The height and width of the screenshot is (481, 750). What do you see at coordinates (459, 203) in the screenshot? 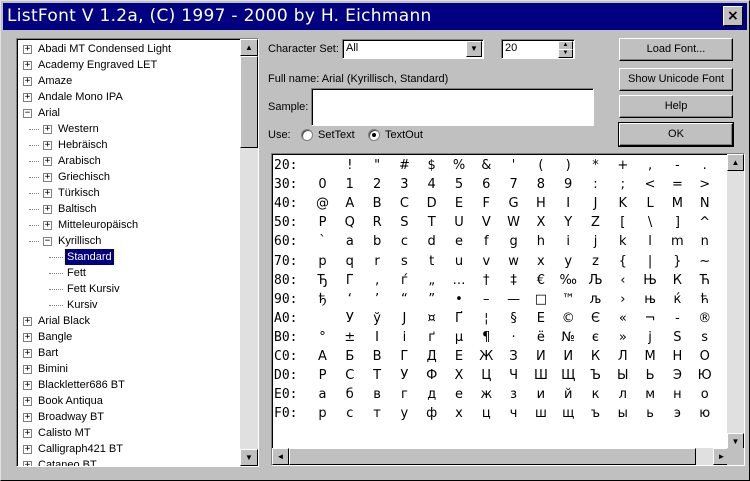
I see `charmap-cell: E` at bounding box center [459, 203].